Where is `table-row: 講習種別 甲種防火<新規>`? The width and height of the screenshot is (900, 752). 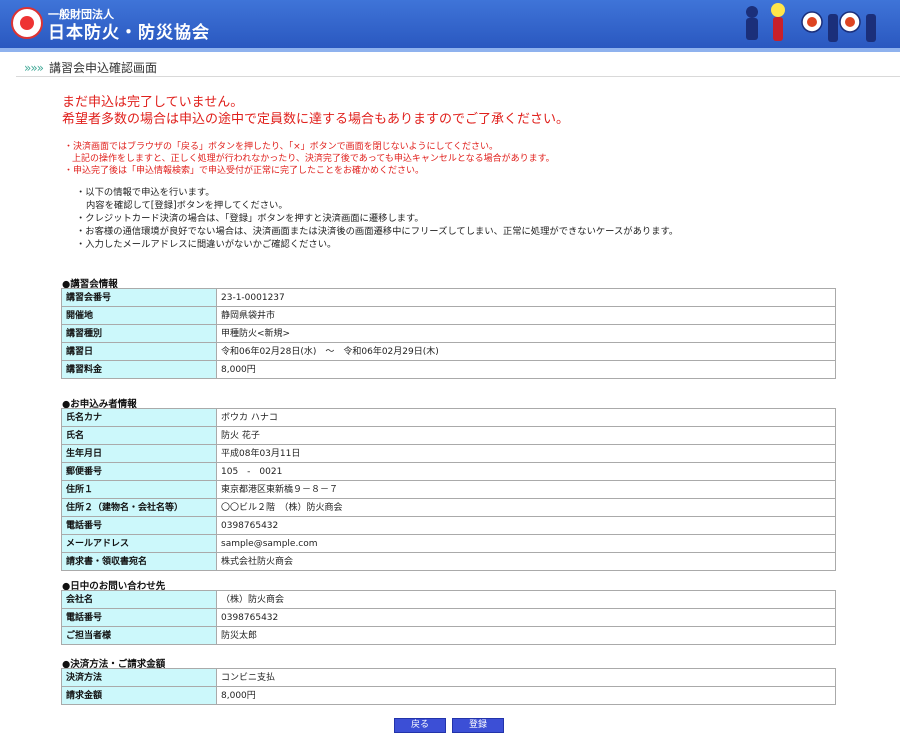 table-row: 講習種別 甲種防火<新規> is located at coordinates (448, 333).